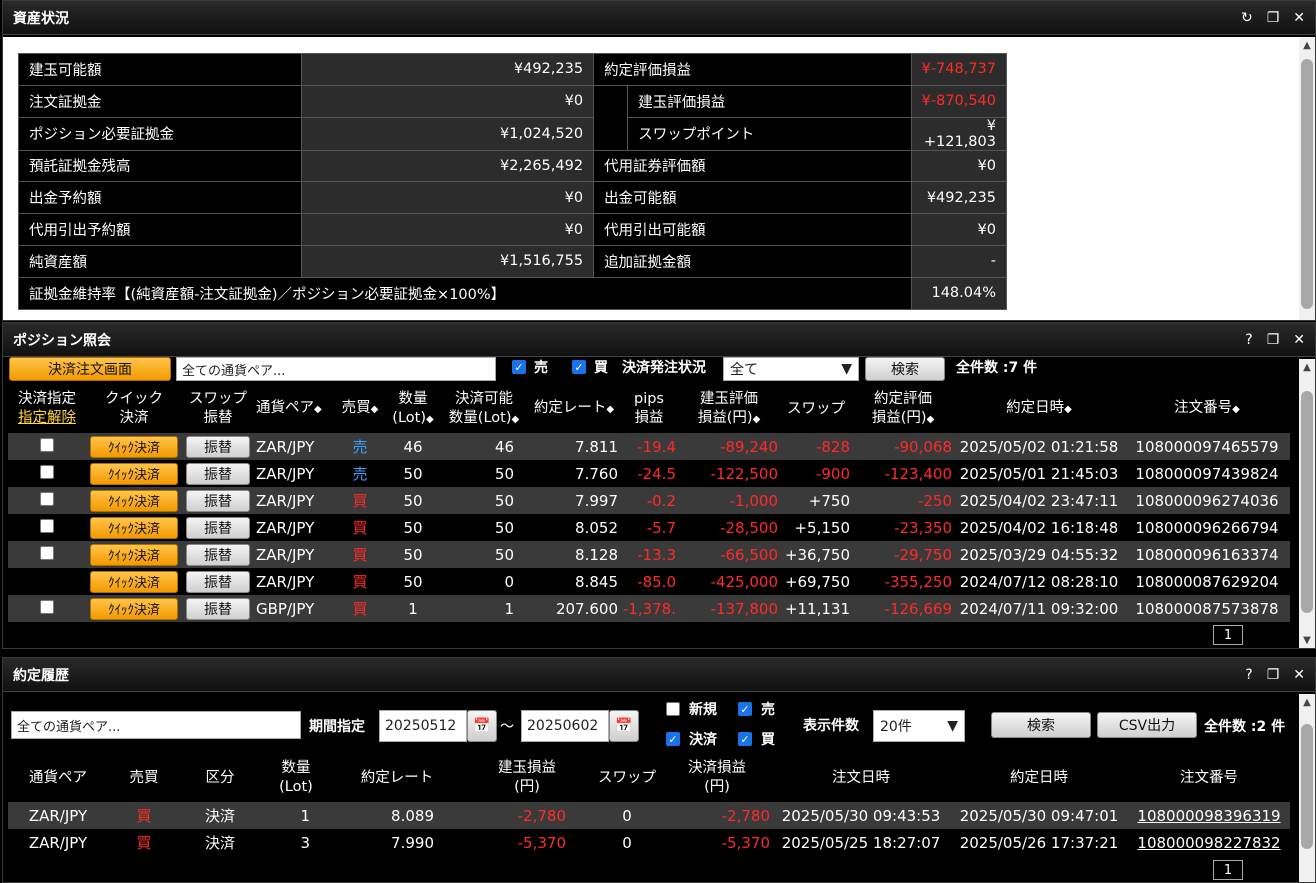  What do you see at coordinates (1039, 409) in the screenshot?
I see `col-date: 約定日時◆` at bounding box center [1039, 409].